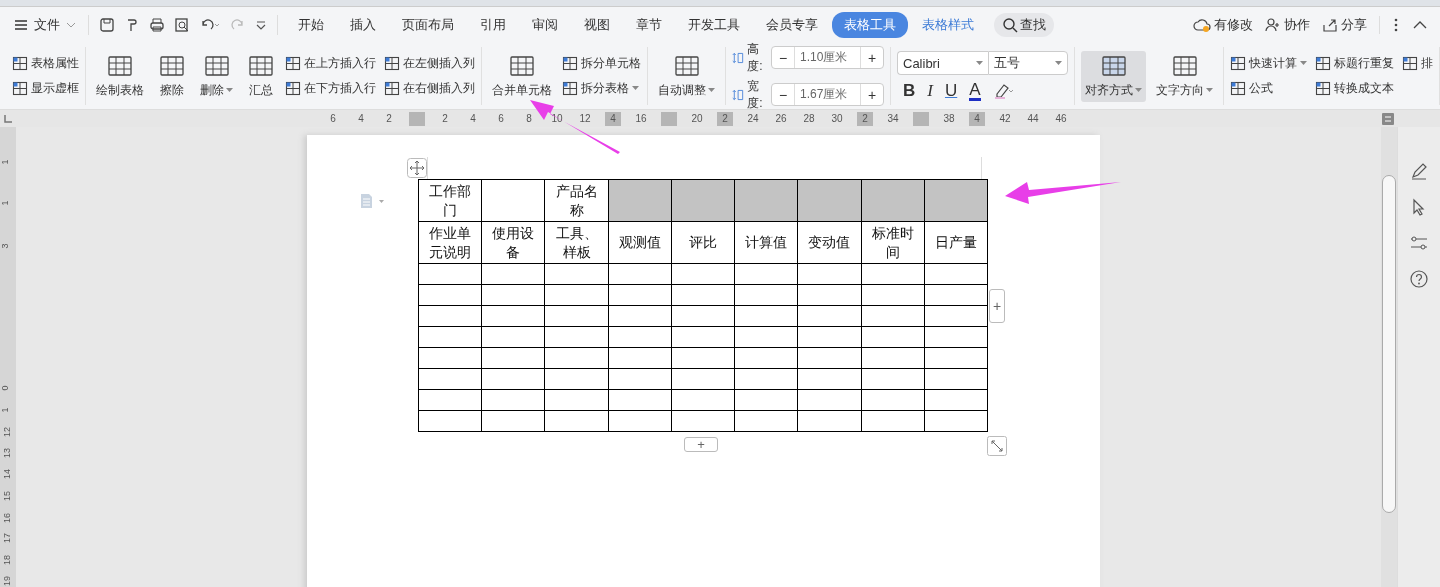  Describe the element at coordinates (1389, 344) in the screenshot. I see `scrollbar-thumb` at that location.